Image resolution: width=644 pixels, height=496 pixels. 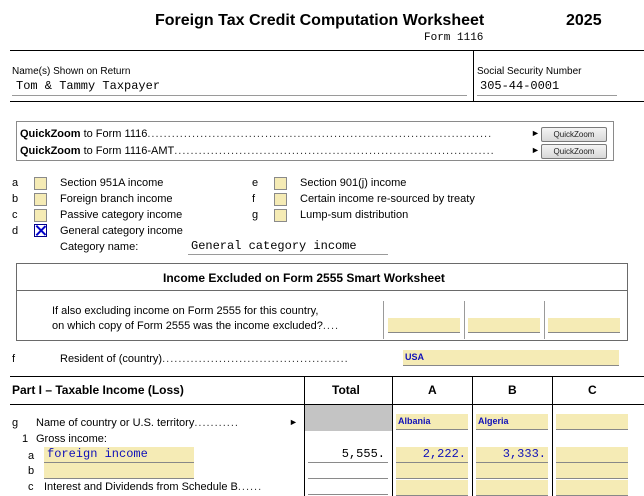 I want to click on cat-b-label: Foreign branch income, so click(x=116, y=199).